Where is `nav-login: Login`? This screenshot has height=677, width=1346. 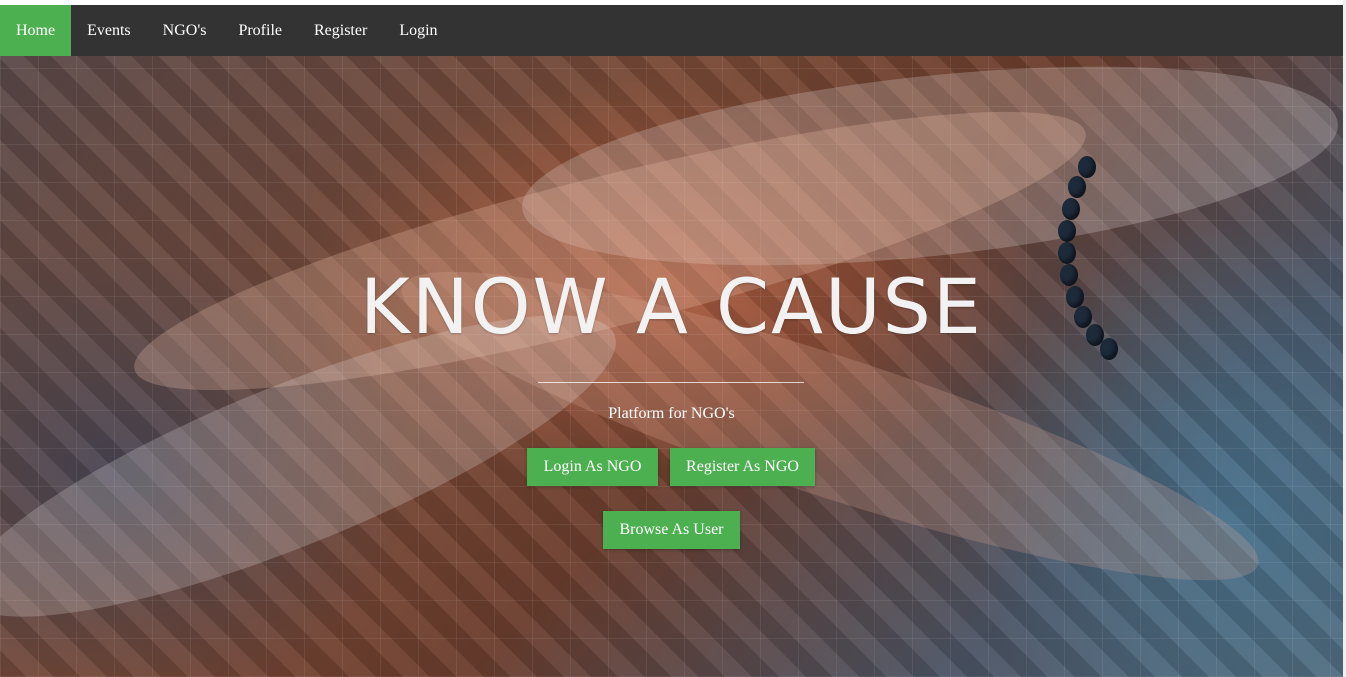 nav-login: Login is located at coordinates (418, 30).